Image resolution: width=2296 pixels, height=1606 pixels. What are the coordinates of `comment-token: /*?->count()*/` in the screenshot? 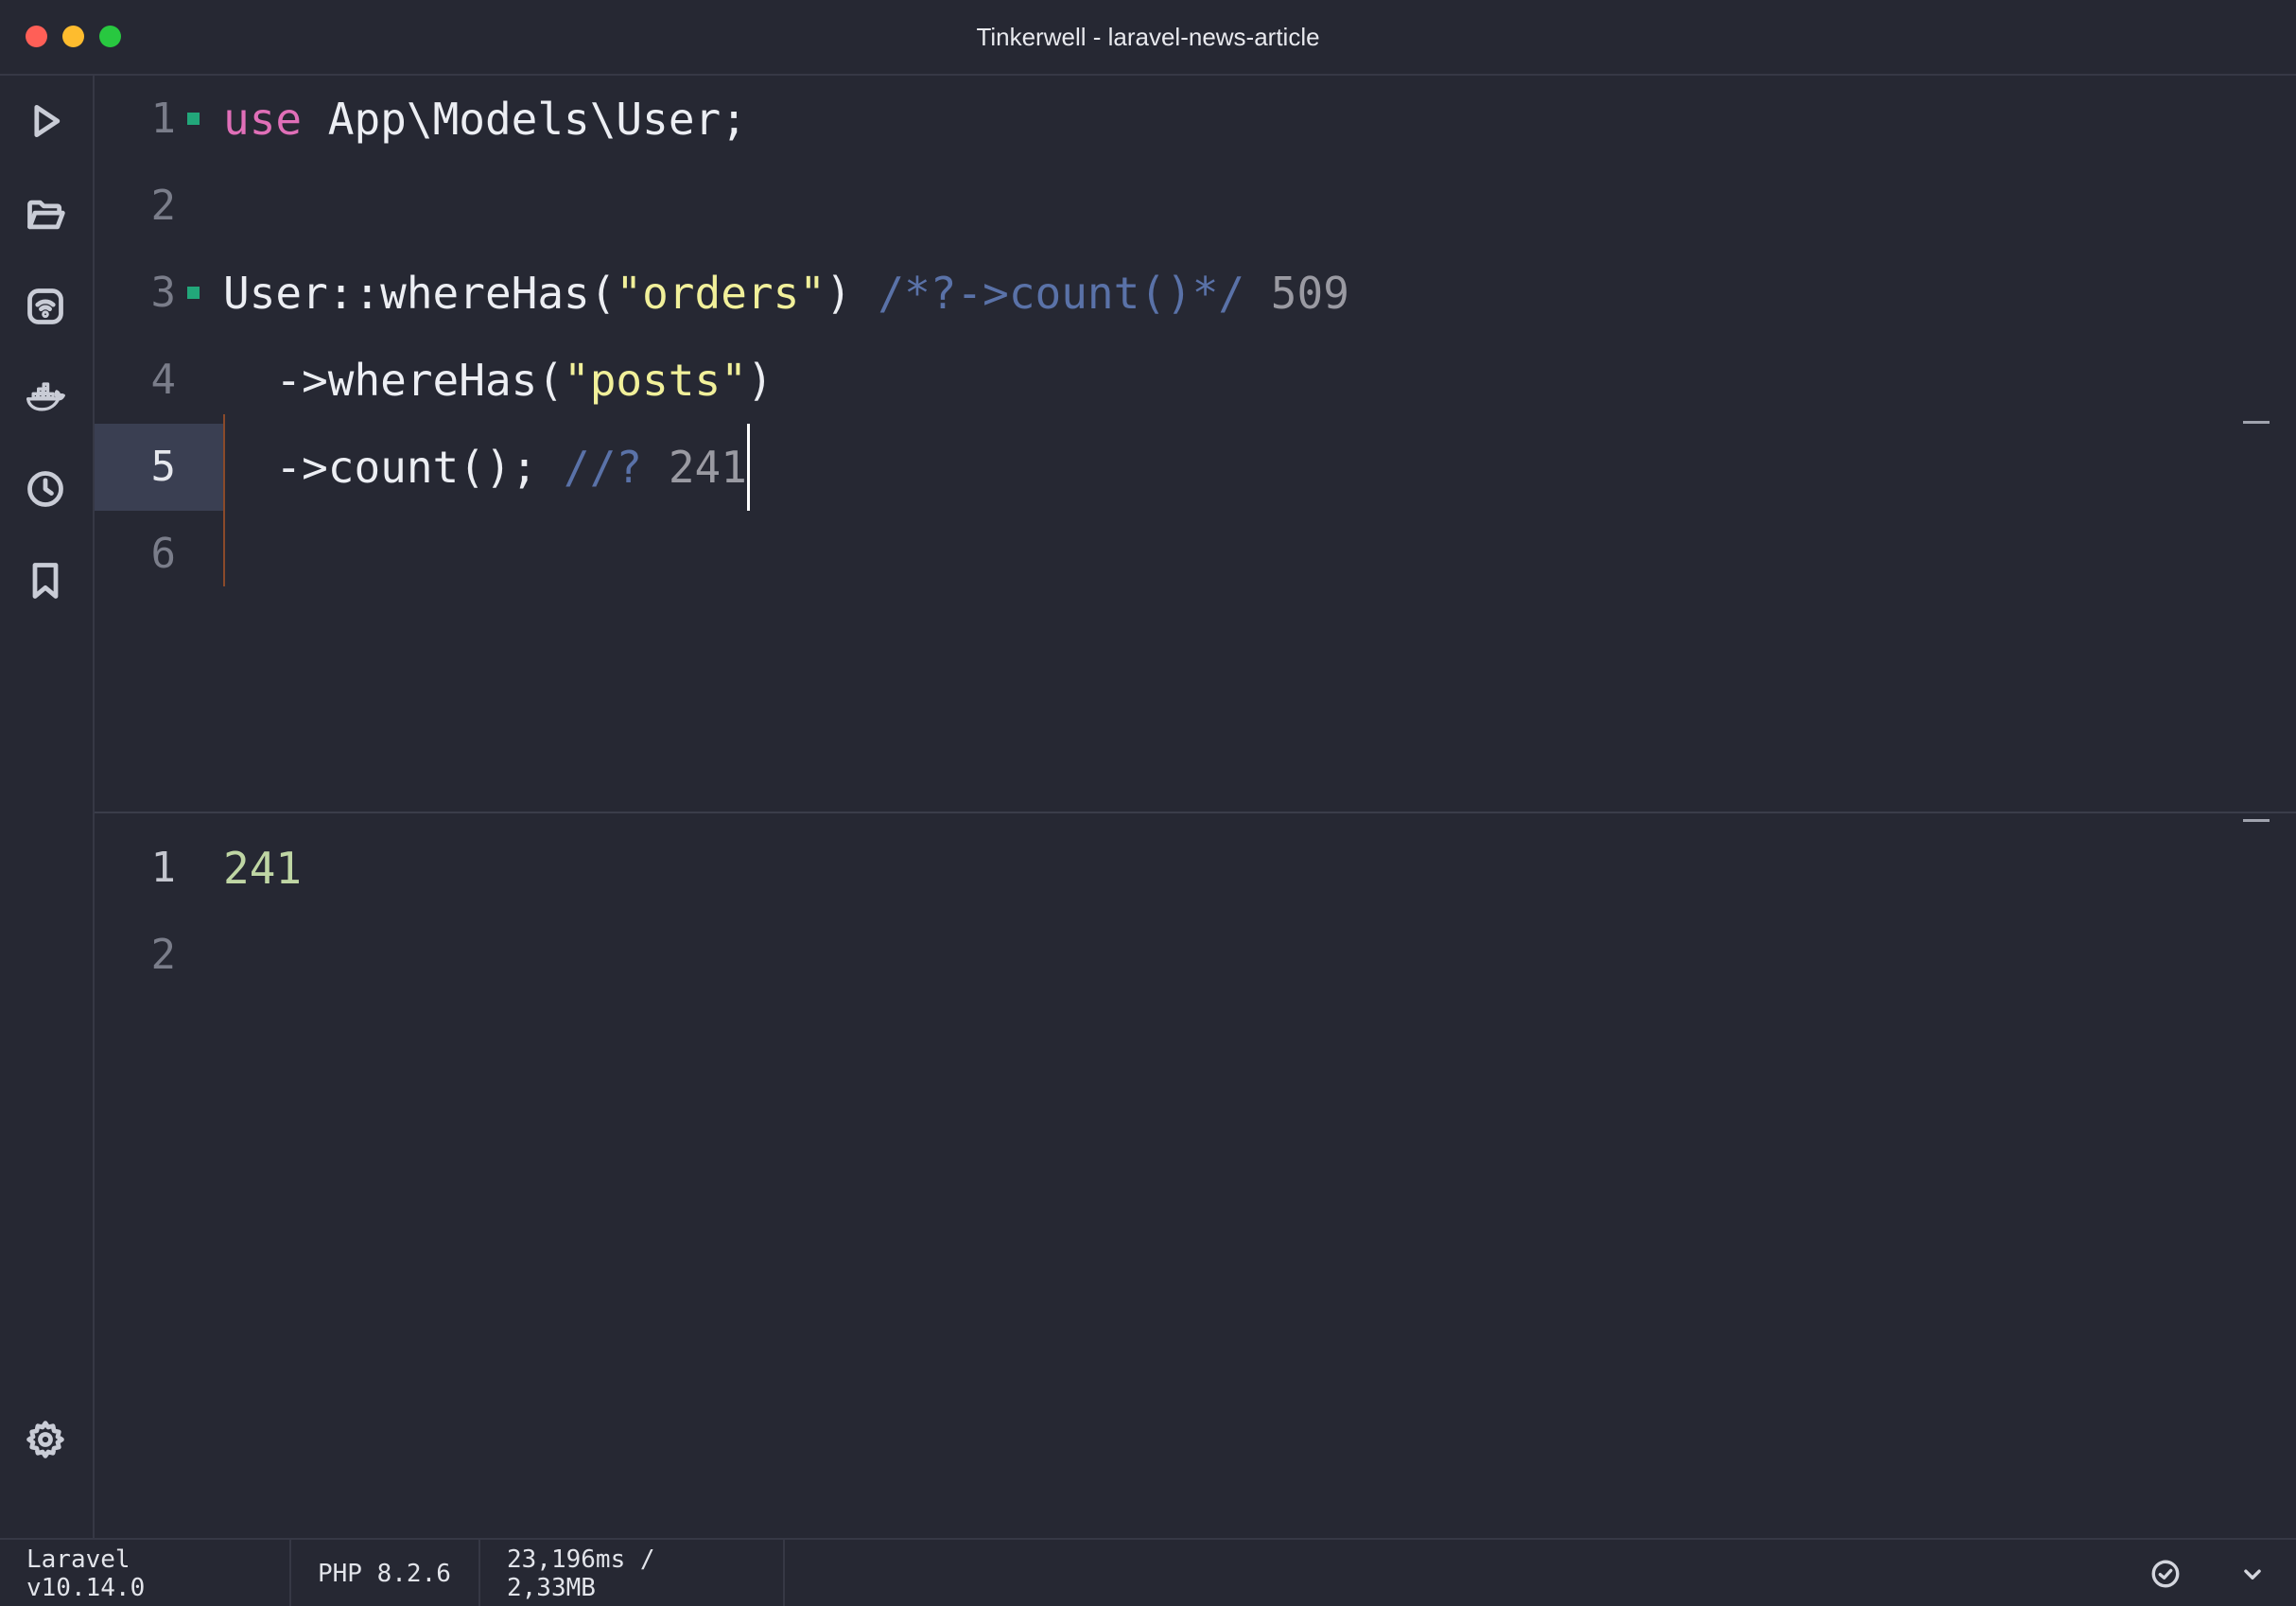 It's located at (1062, 293).